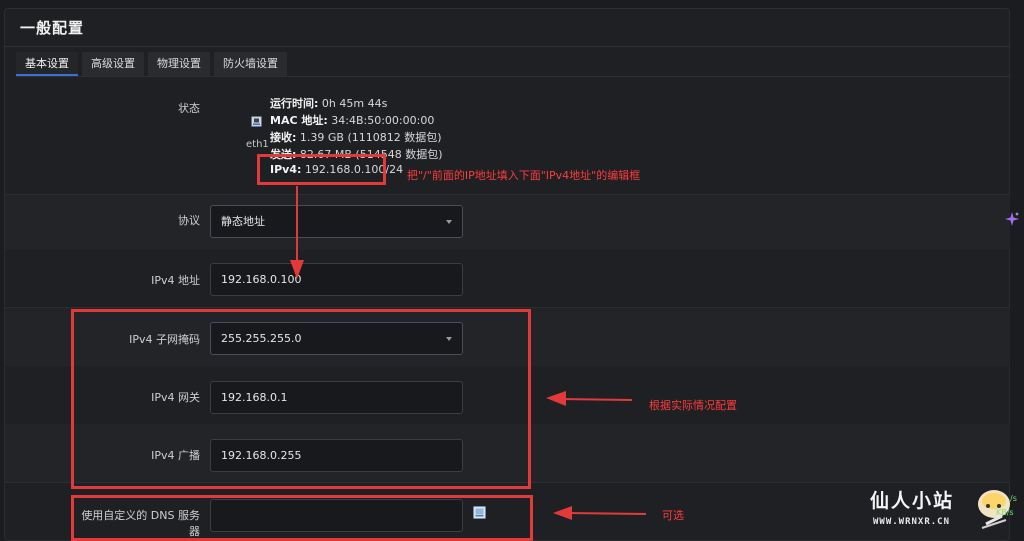 Image resolution: width=1024 pixels, height=541 pixels. Describe the element at coordinates (301, 399) in the screenshot. I see `config-highlight-box` at that location.